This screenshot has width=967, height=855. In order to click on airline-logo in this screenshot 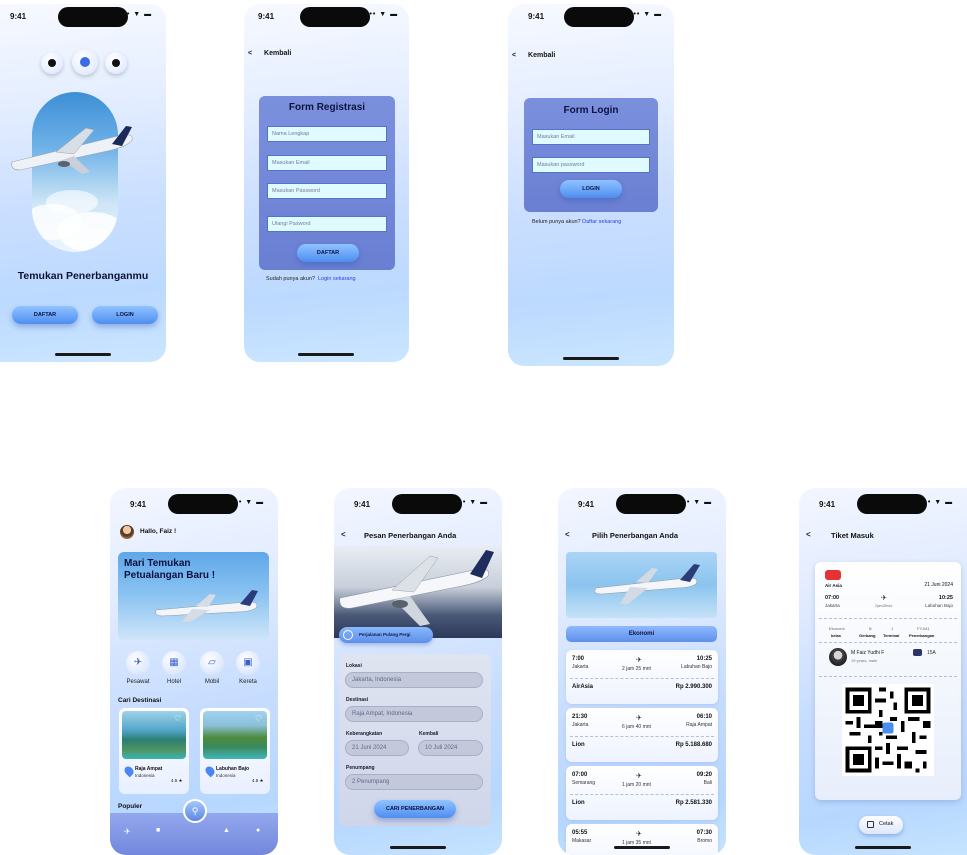, I will do `click(833, 575)`.